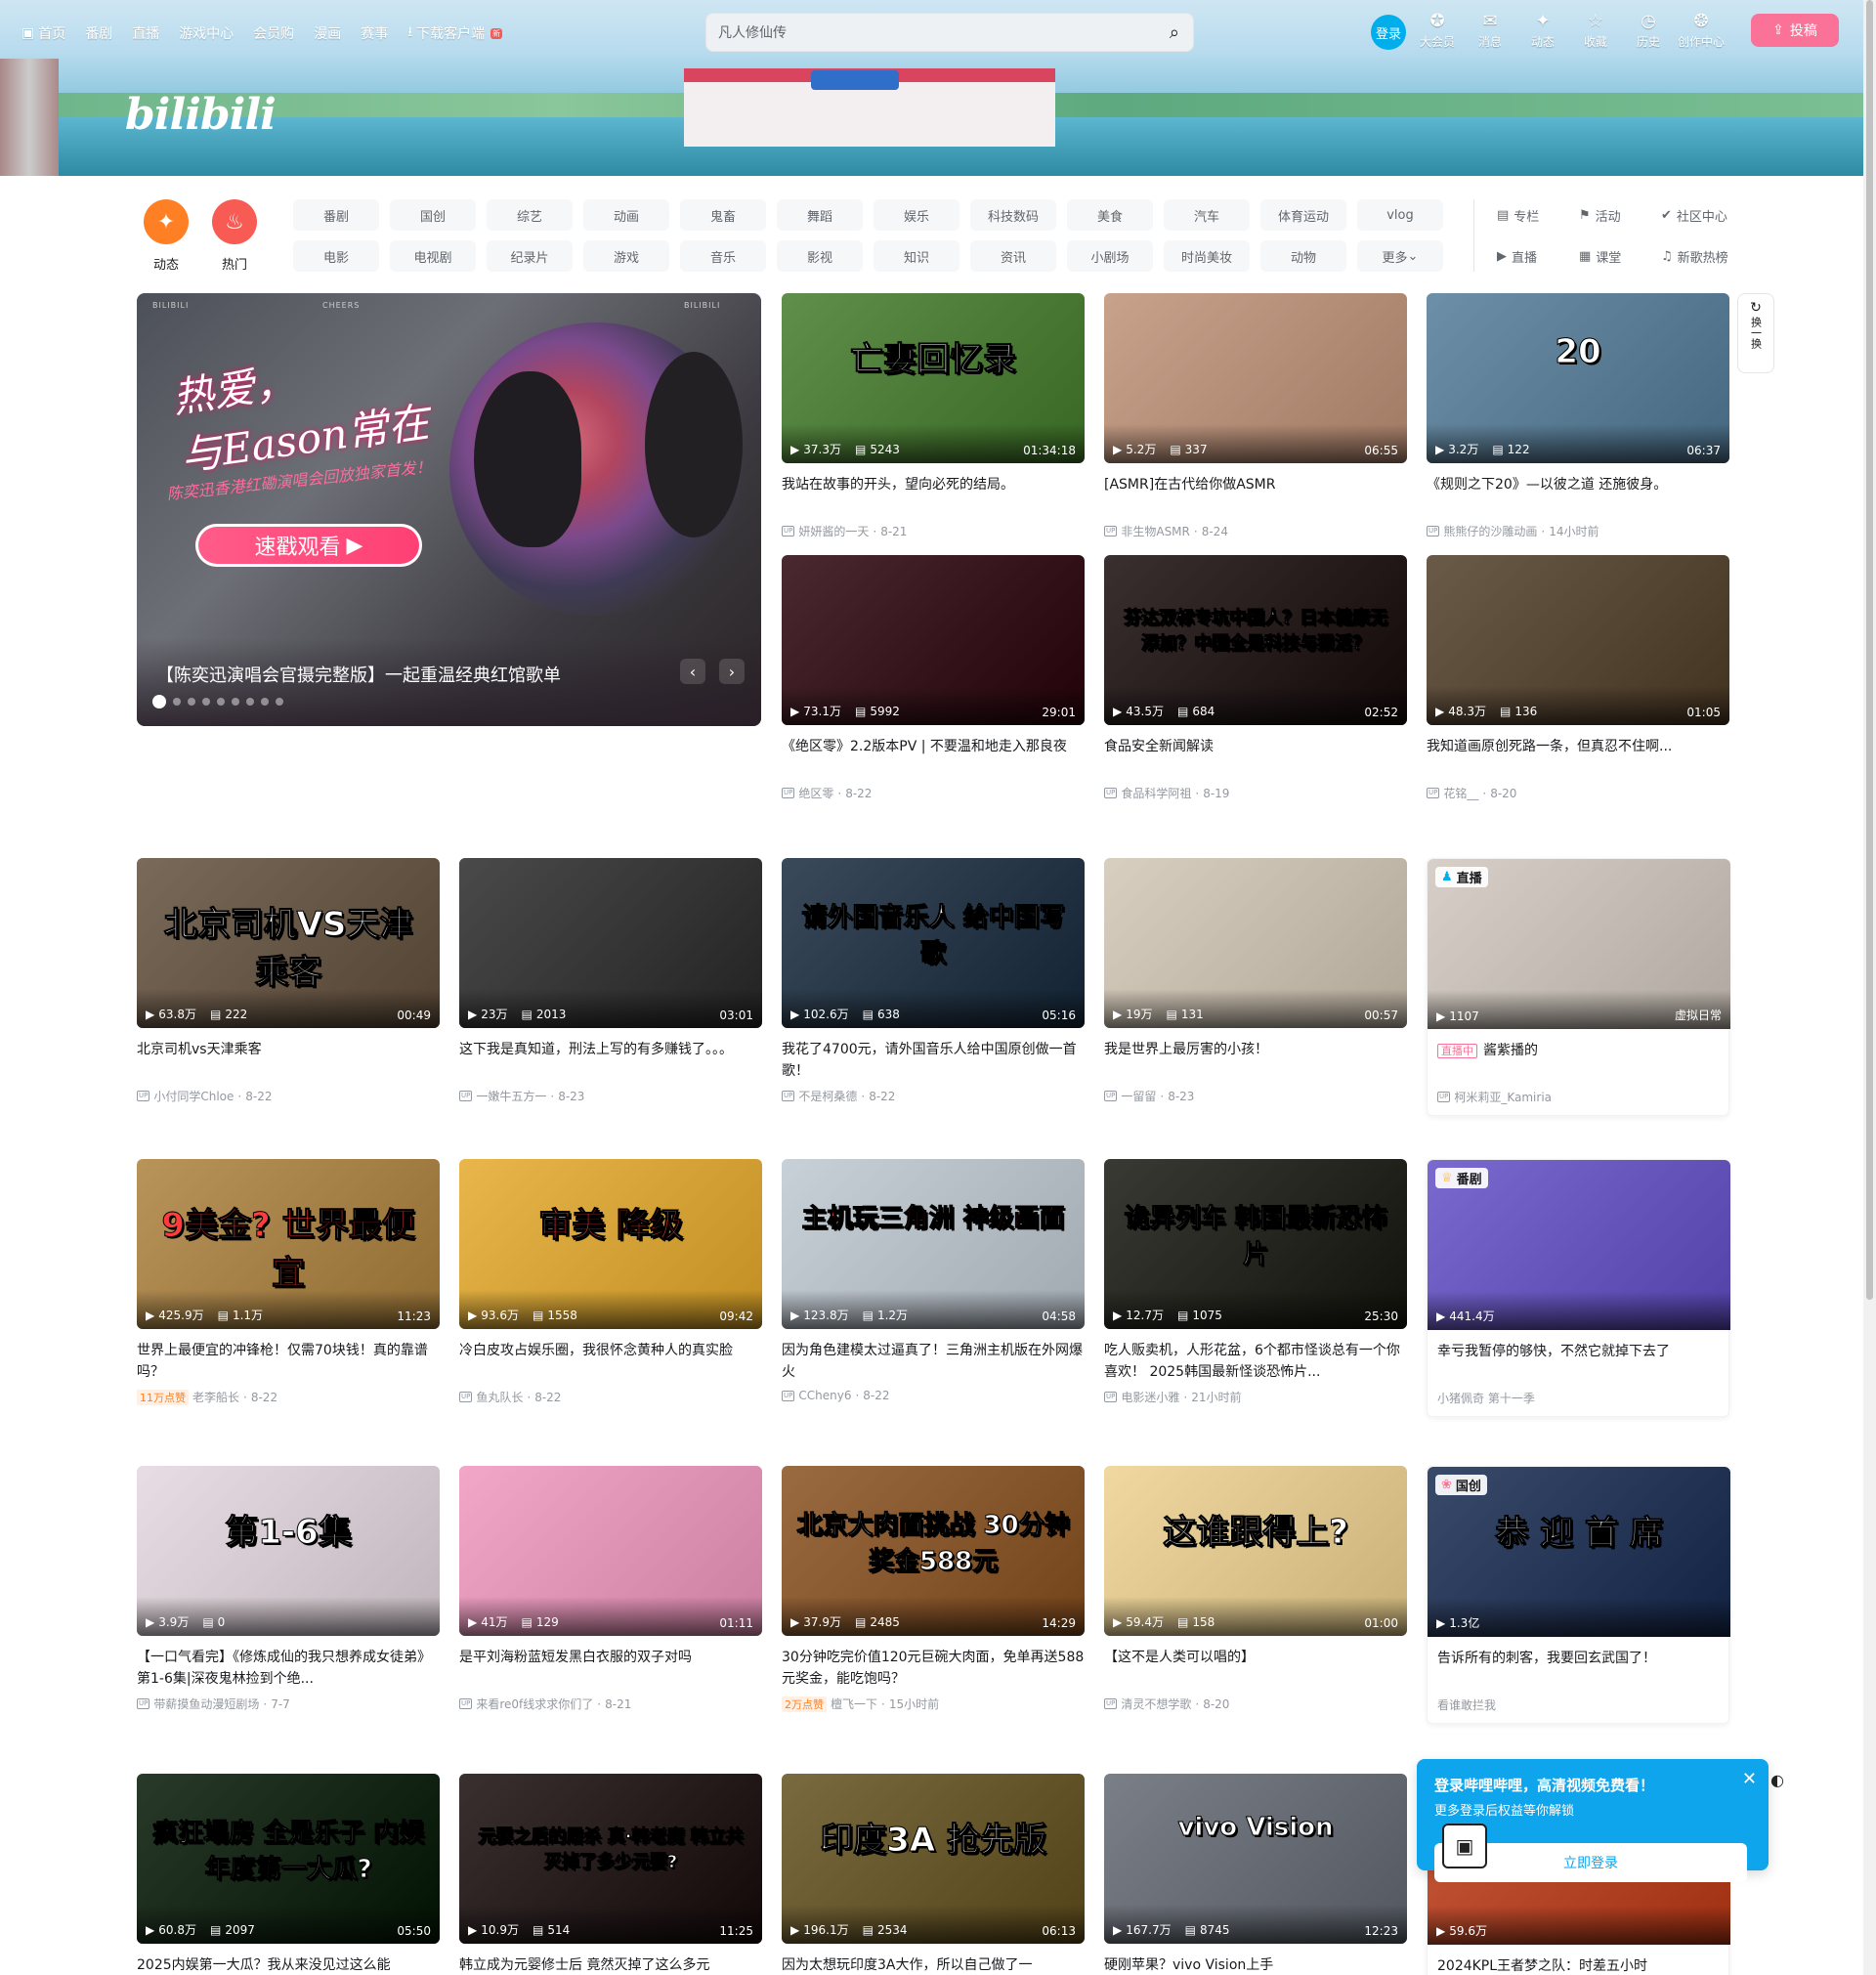  Describe the element at coordinates (923, 33) in the screenshot. I see `search-input` at that location.